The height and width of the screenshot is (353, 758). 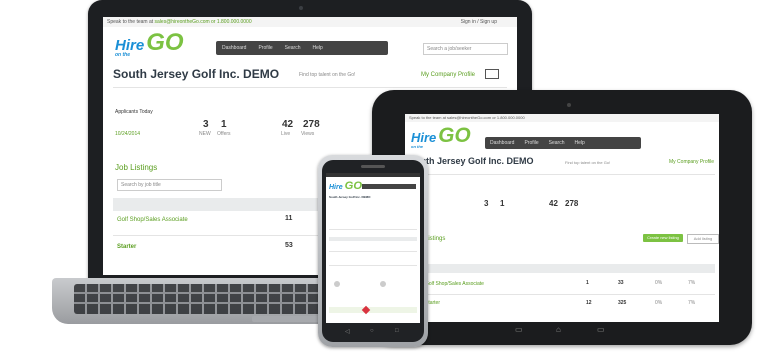 What do you see at coordinates (373, 239) in the screenshot?
I see `phone-table-header` at bounding box center [373, 239].